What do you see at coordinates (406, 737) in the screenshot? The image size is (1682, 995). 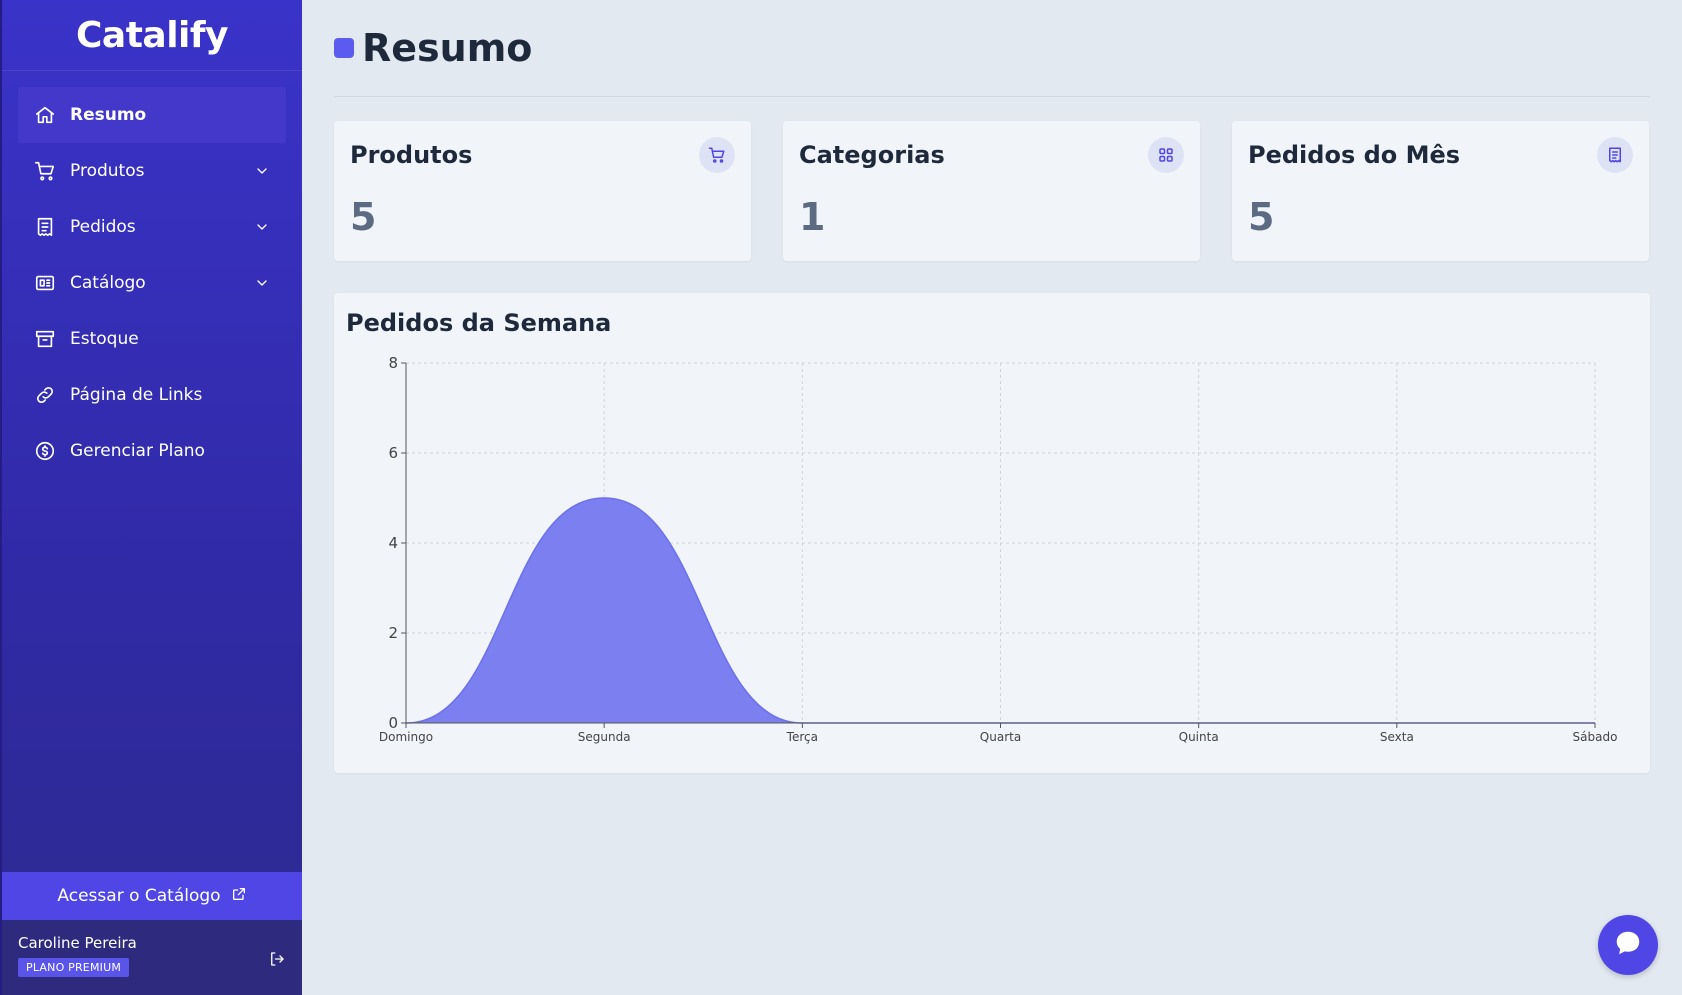 I see `x-tick-label: Domingo` at bounding box center [406, 737].